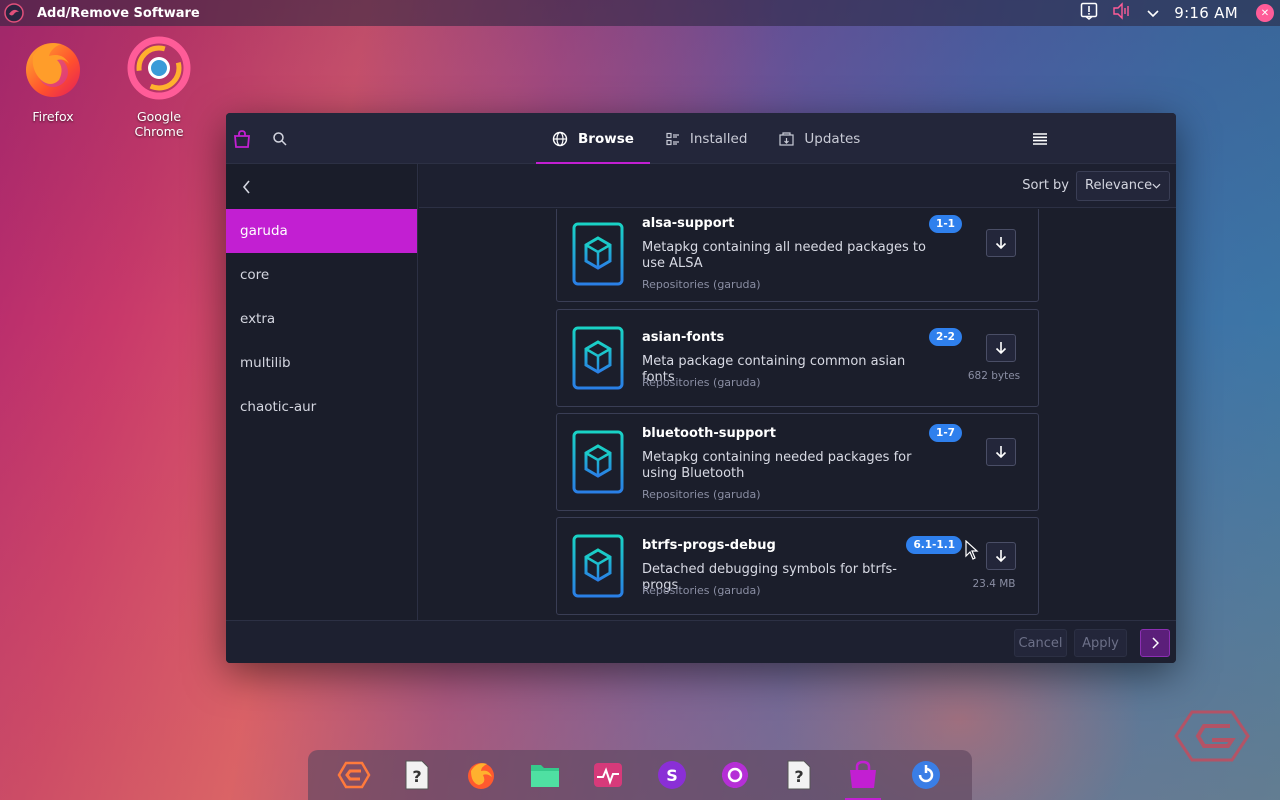 The image size is (1280, 800). I want to click on tab-label: Browse, so click(606, 138).